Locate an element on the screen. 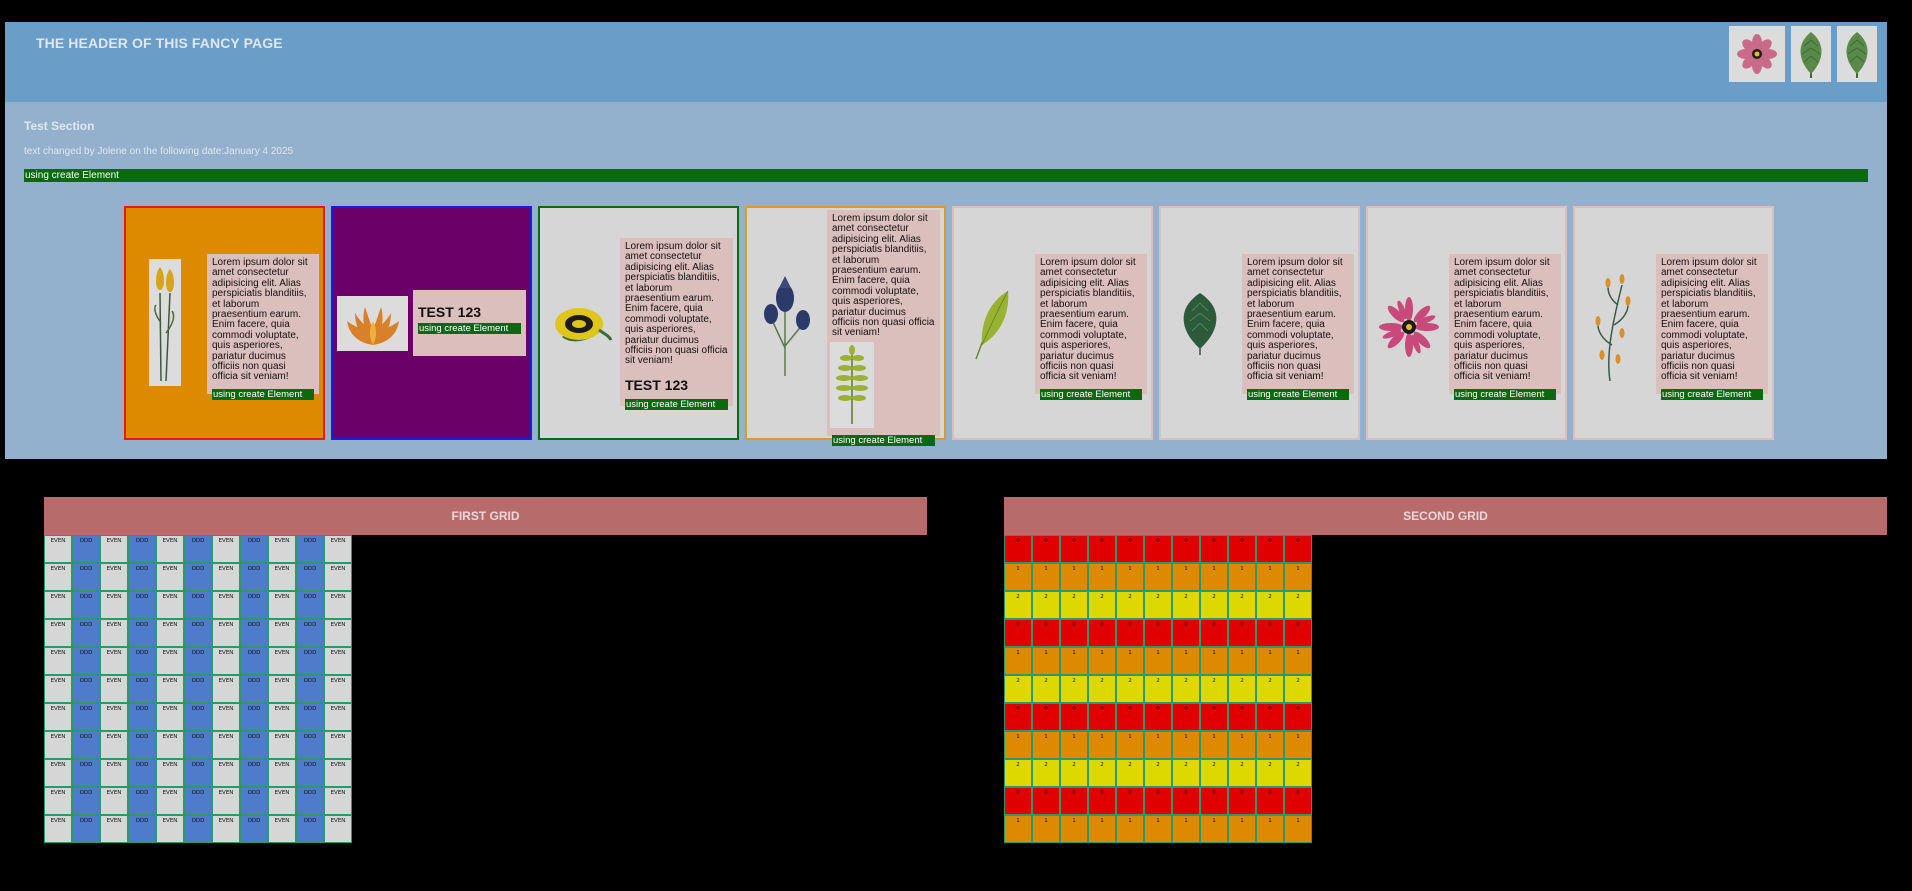  header-icons is located at coordinates (1803, 54).